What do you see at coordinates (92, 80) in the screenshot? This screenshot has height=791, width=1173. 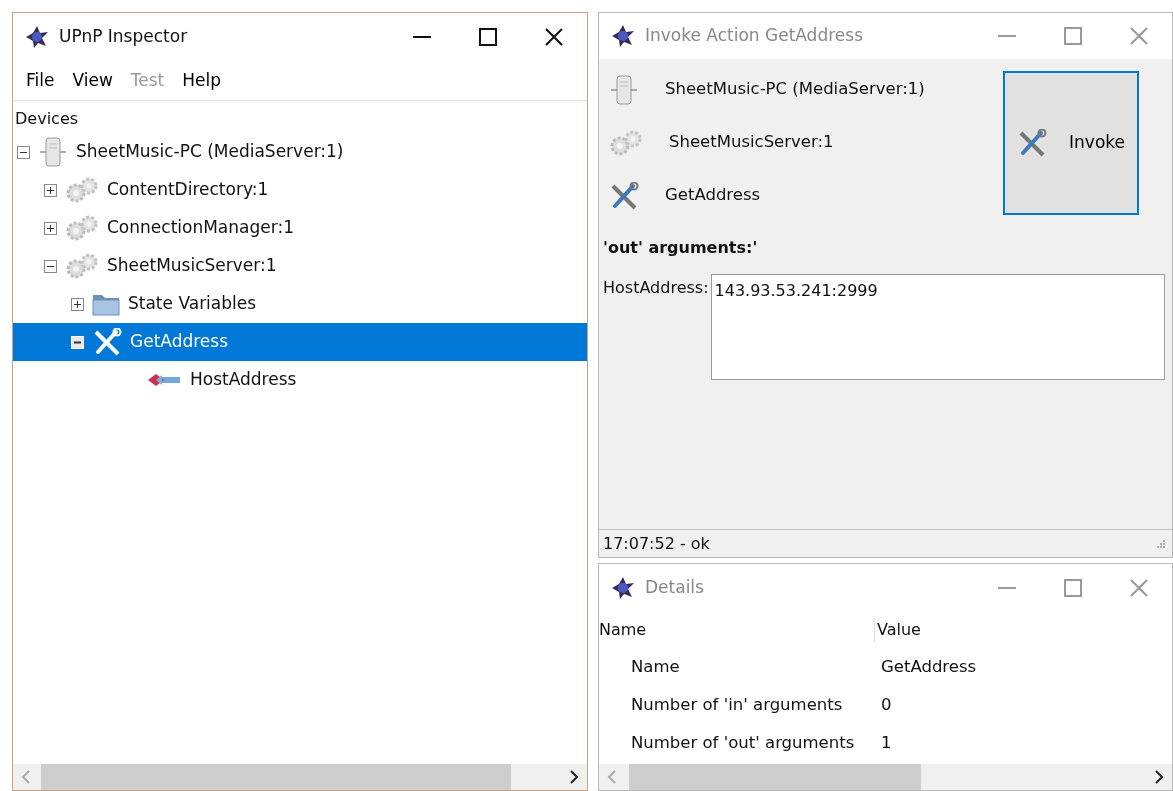 I see `menu-item: View` at bounding box center [92, 80].